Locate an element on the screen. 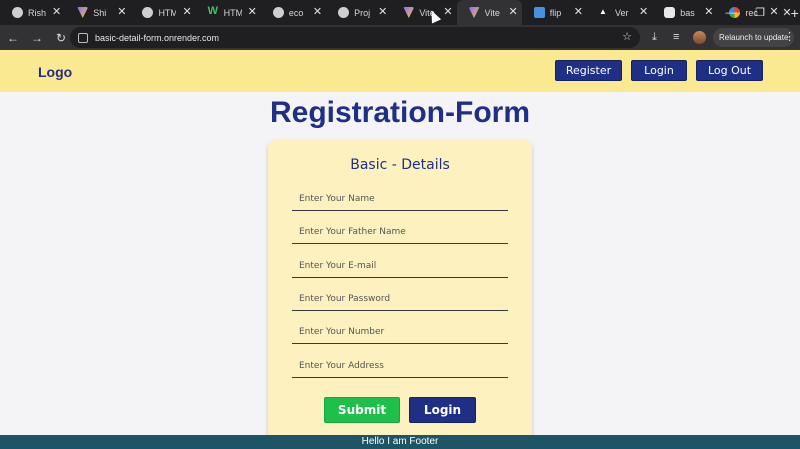 Image resolution: width=800 pixels, height=449 pixels. globe-icon is located at coordinates (148, 12).